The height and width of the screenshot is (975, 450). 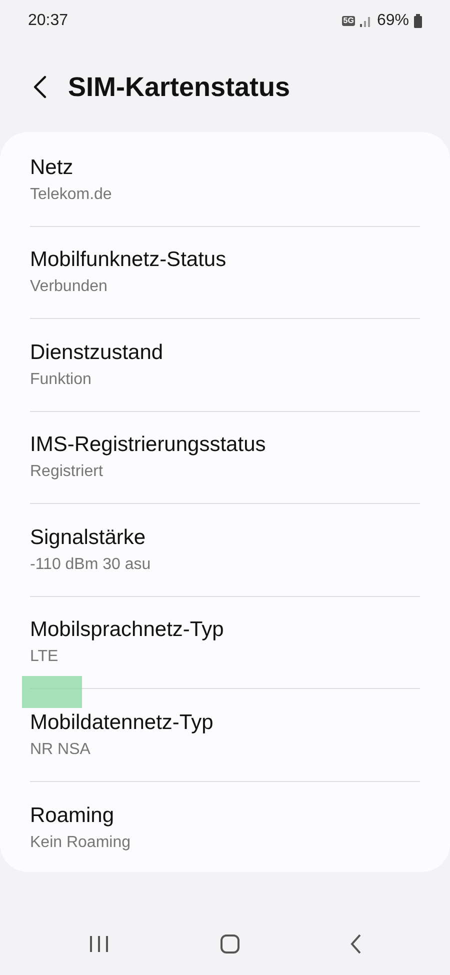 What do you see at coordinates (129, 260) in the screenshot?
I see `setting-title: Mobilfunknetz-Status` at bounding box center [129, 260].